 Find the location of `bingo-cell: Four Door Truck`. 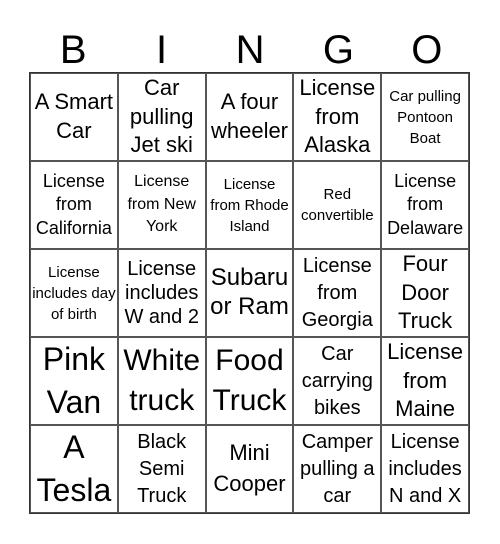

bingo-cell: Four Door Truck is located at coordinates (425, 293).